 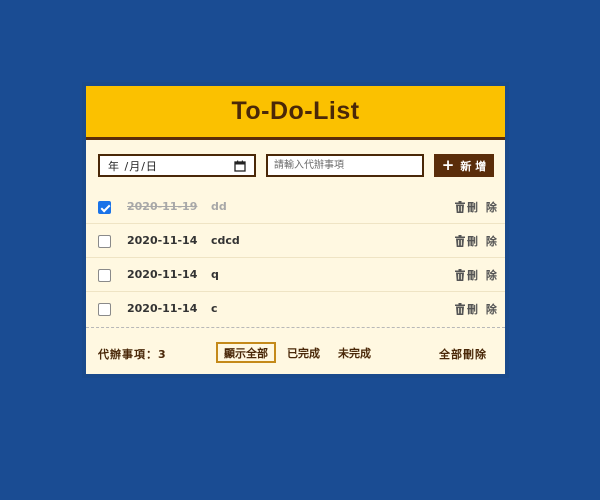 What do you see at coordinates (177, 165) in the screenshot?
I see `date-input: 年 /月/日` at bounding box center [177, 165].